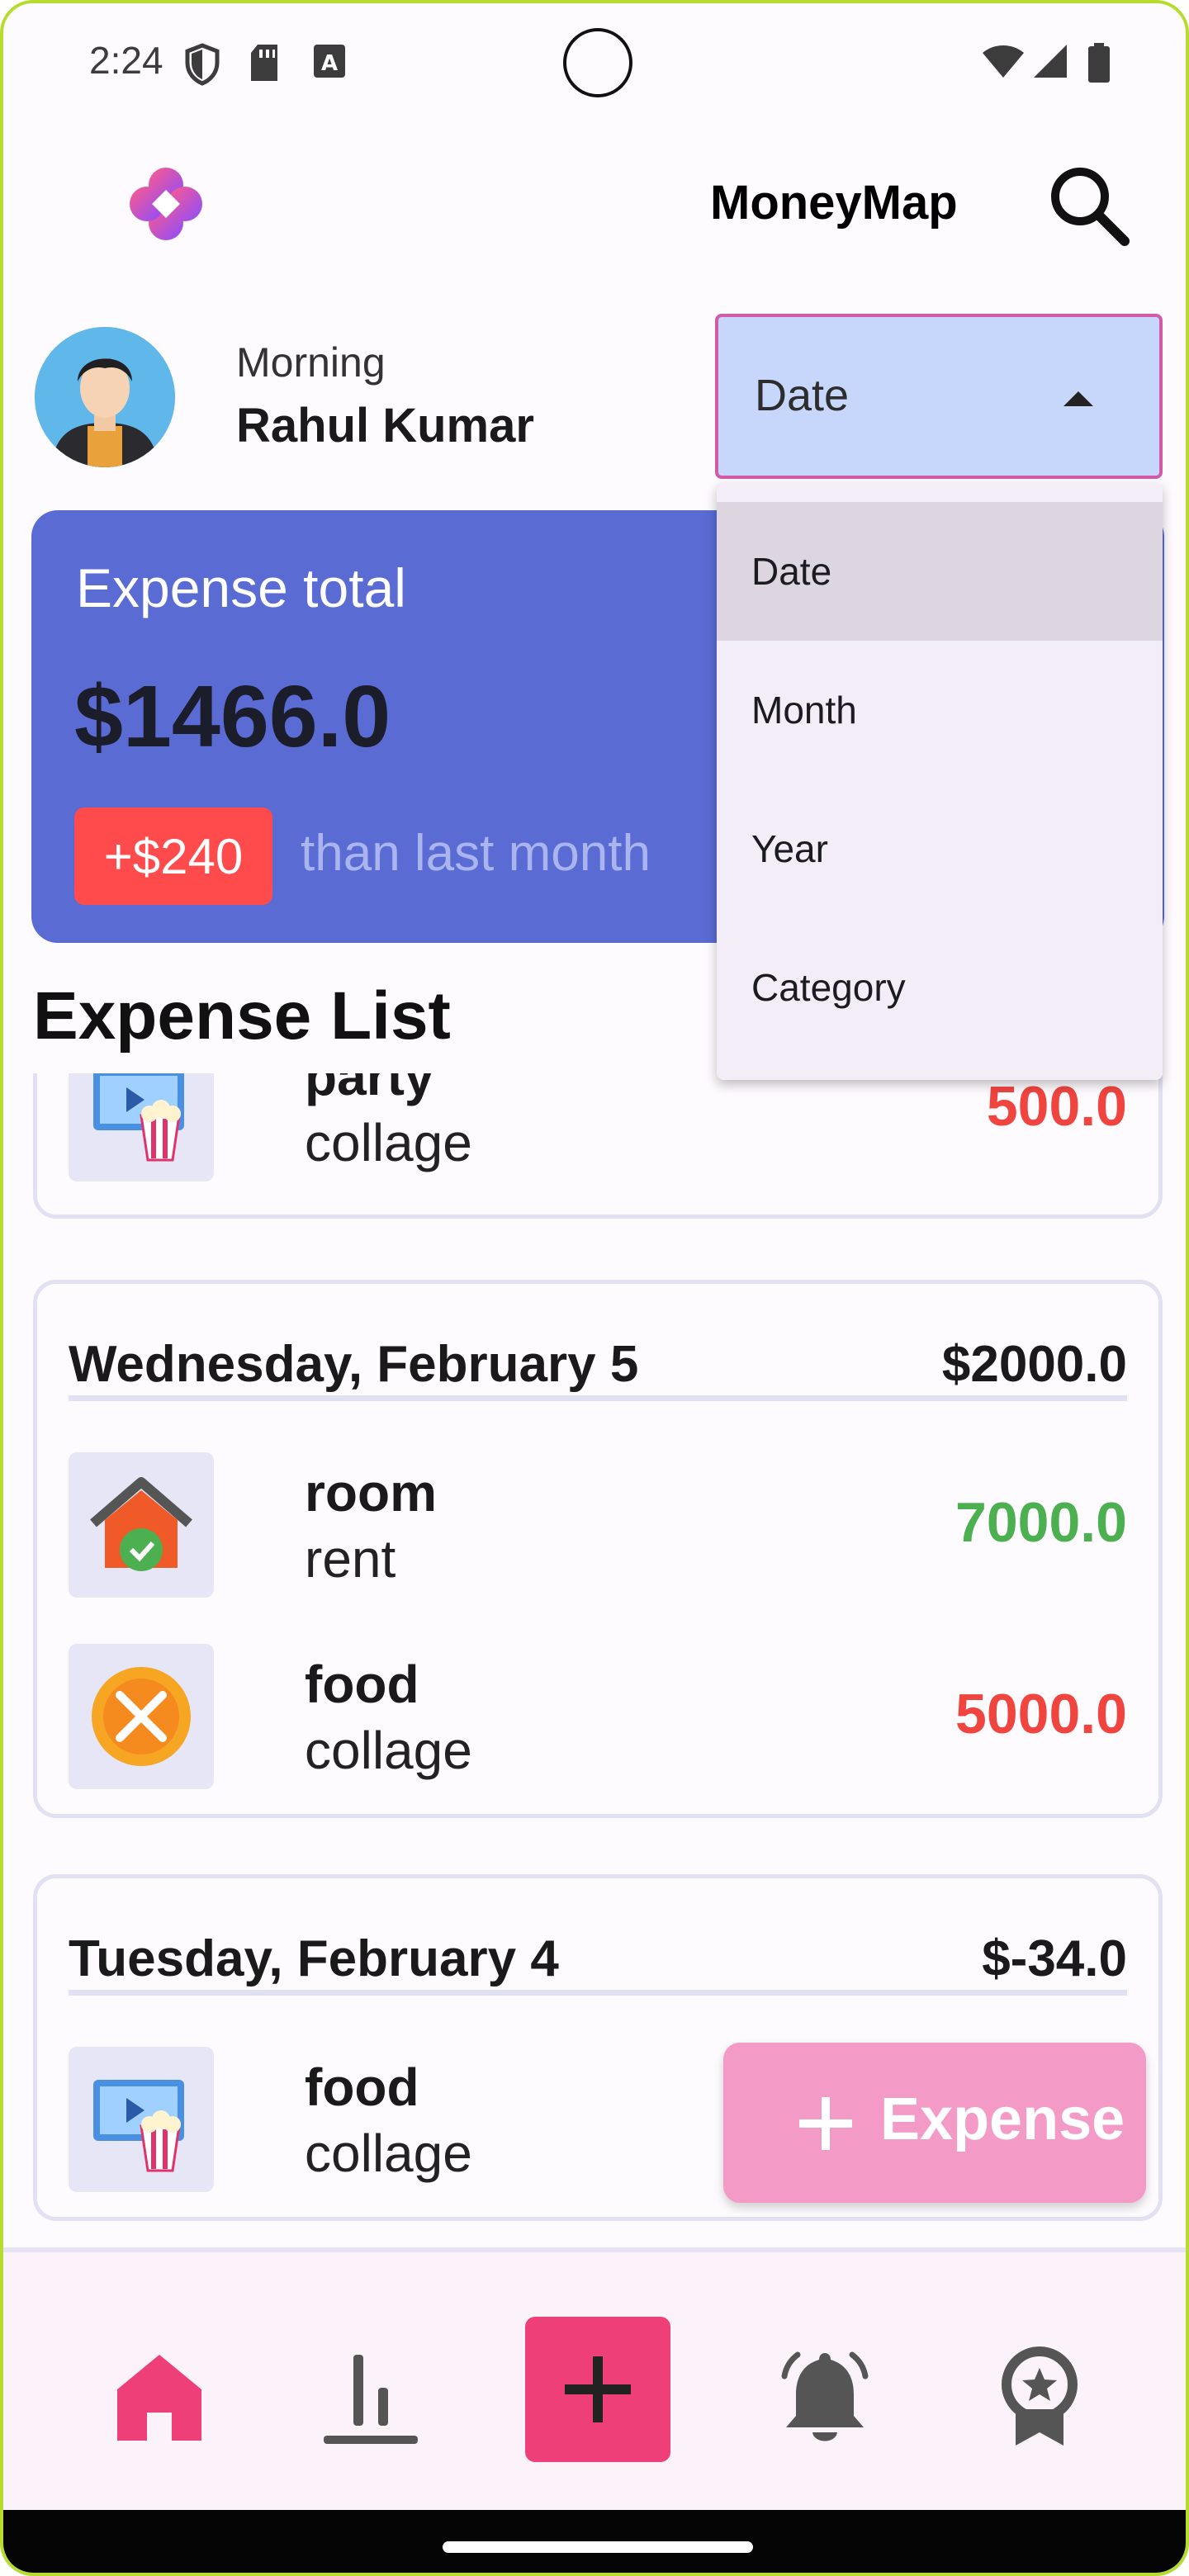  I want to click on status-bar: 2:24 A, so click(594, 61).